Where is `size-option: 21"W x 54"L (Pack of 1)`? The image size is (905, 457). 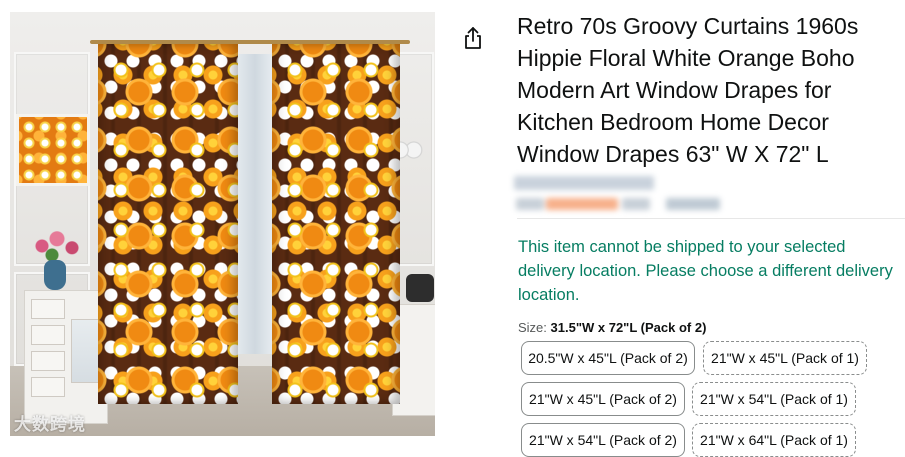 size-option: 21"W x 54"L (Pack of 1) is located at coordinates (774, 399).